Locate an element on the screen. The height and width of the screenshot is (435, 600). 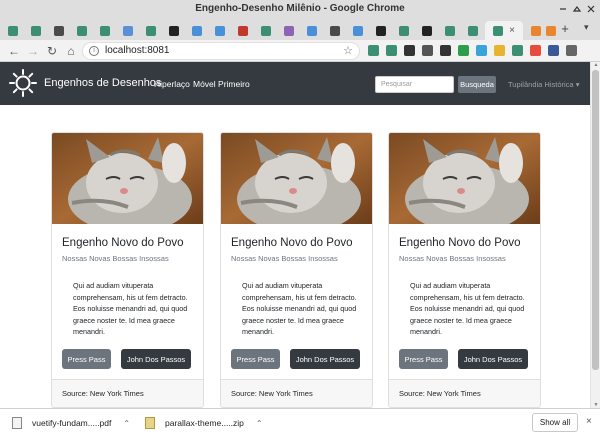
scroll-thumb is located at coordinates (595, 220).